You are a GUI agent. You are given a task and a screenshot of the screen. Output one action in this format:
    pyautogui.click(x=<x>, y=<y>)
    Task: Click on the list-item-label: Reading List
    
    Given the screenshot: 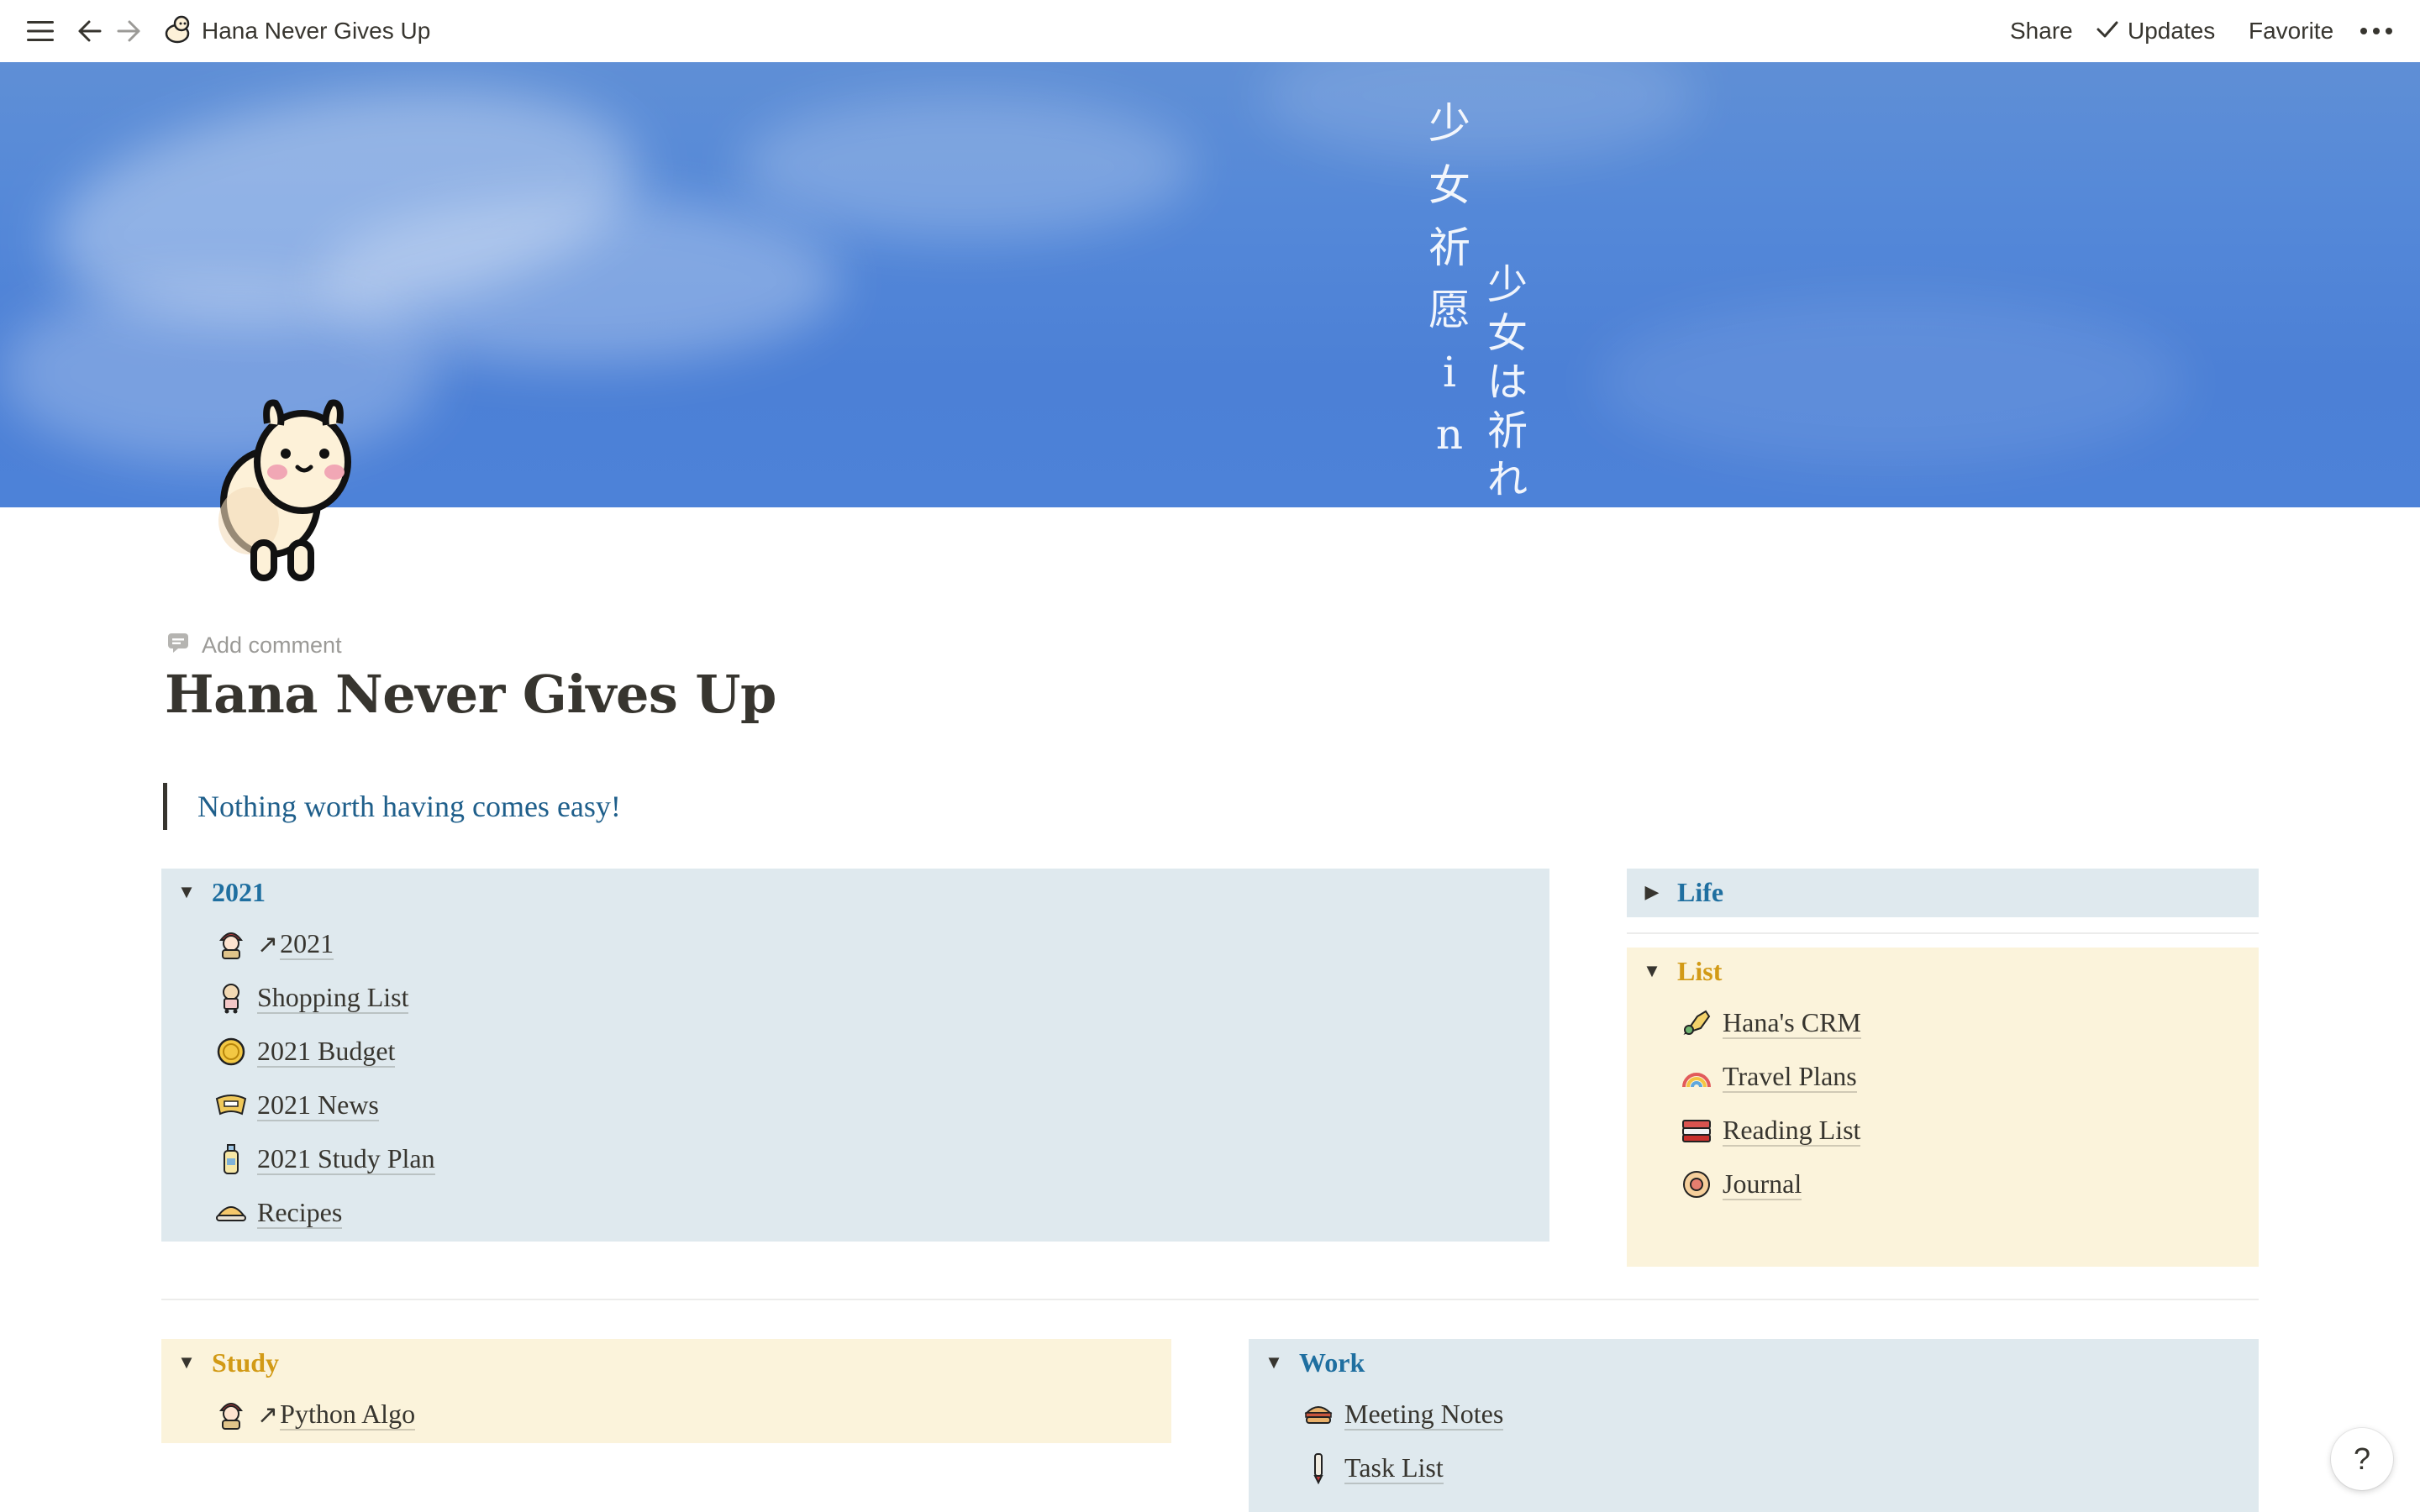 What is the action you would take?
    pyautogui.click(x=1792, y=1131)
    